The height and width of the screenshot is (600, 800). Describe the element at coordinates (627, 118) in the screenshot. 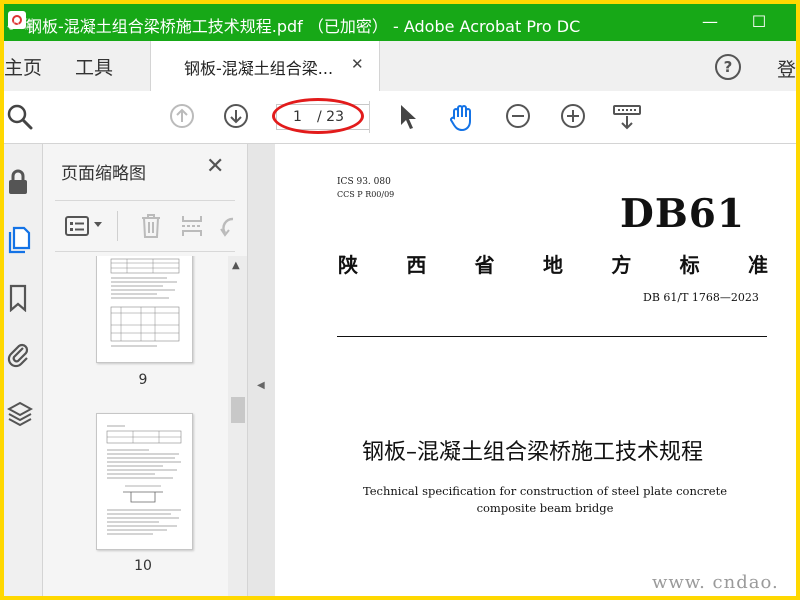

I see `keyboard-scroll-icon` at that location.